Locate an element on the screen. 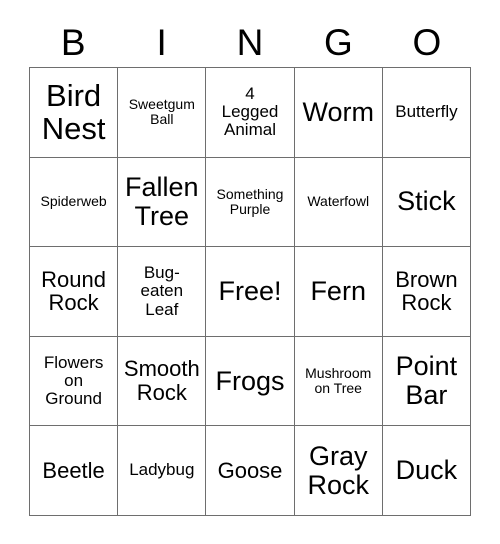 Image resolution: width=500 pixels, height=544 pixels. bingo-cell: Bird Nest is located at coordinates (74, 113).